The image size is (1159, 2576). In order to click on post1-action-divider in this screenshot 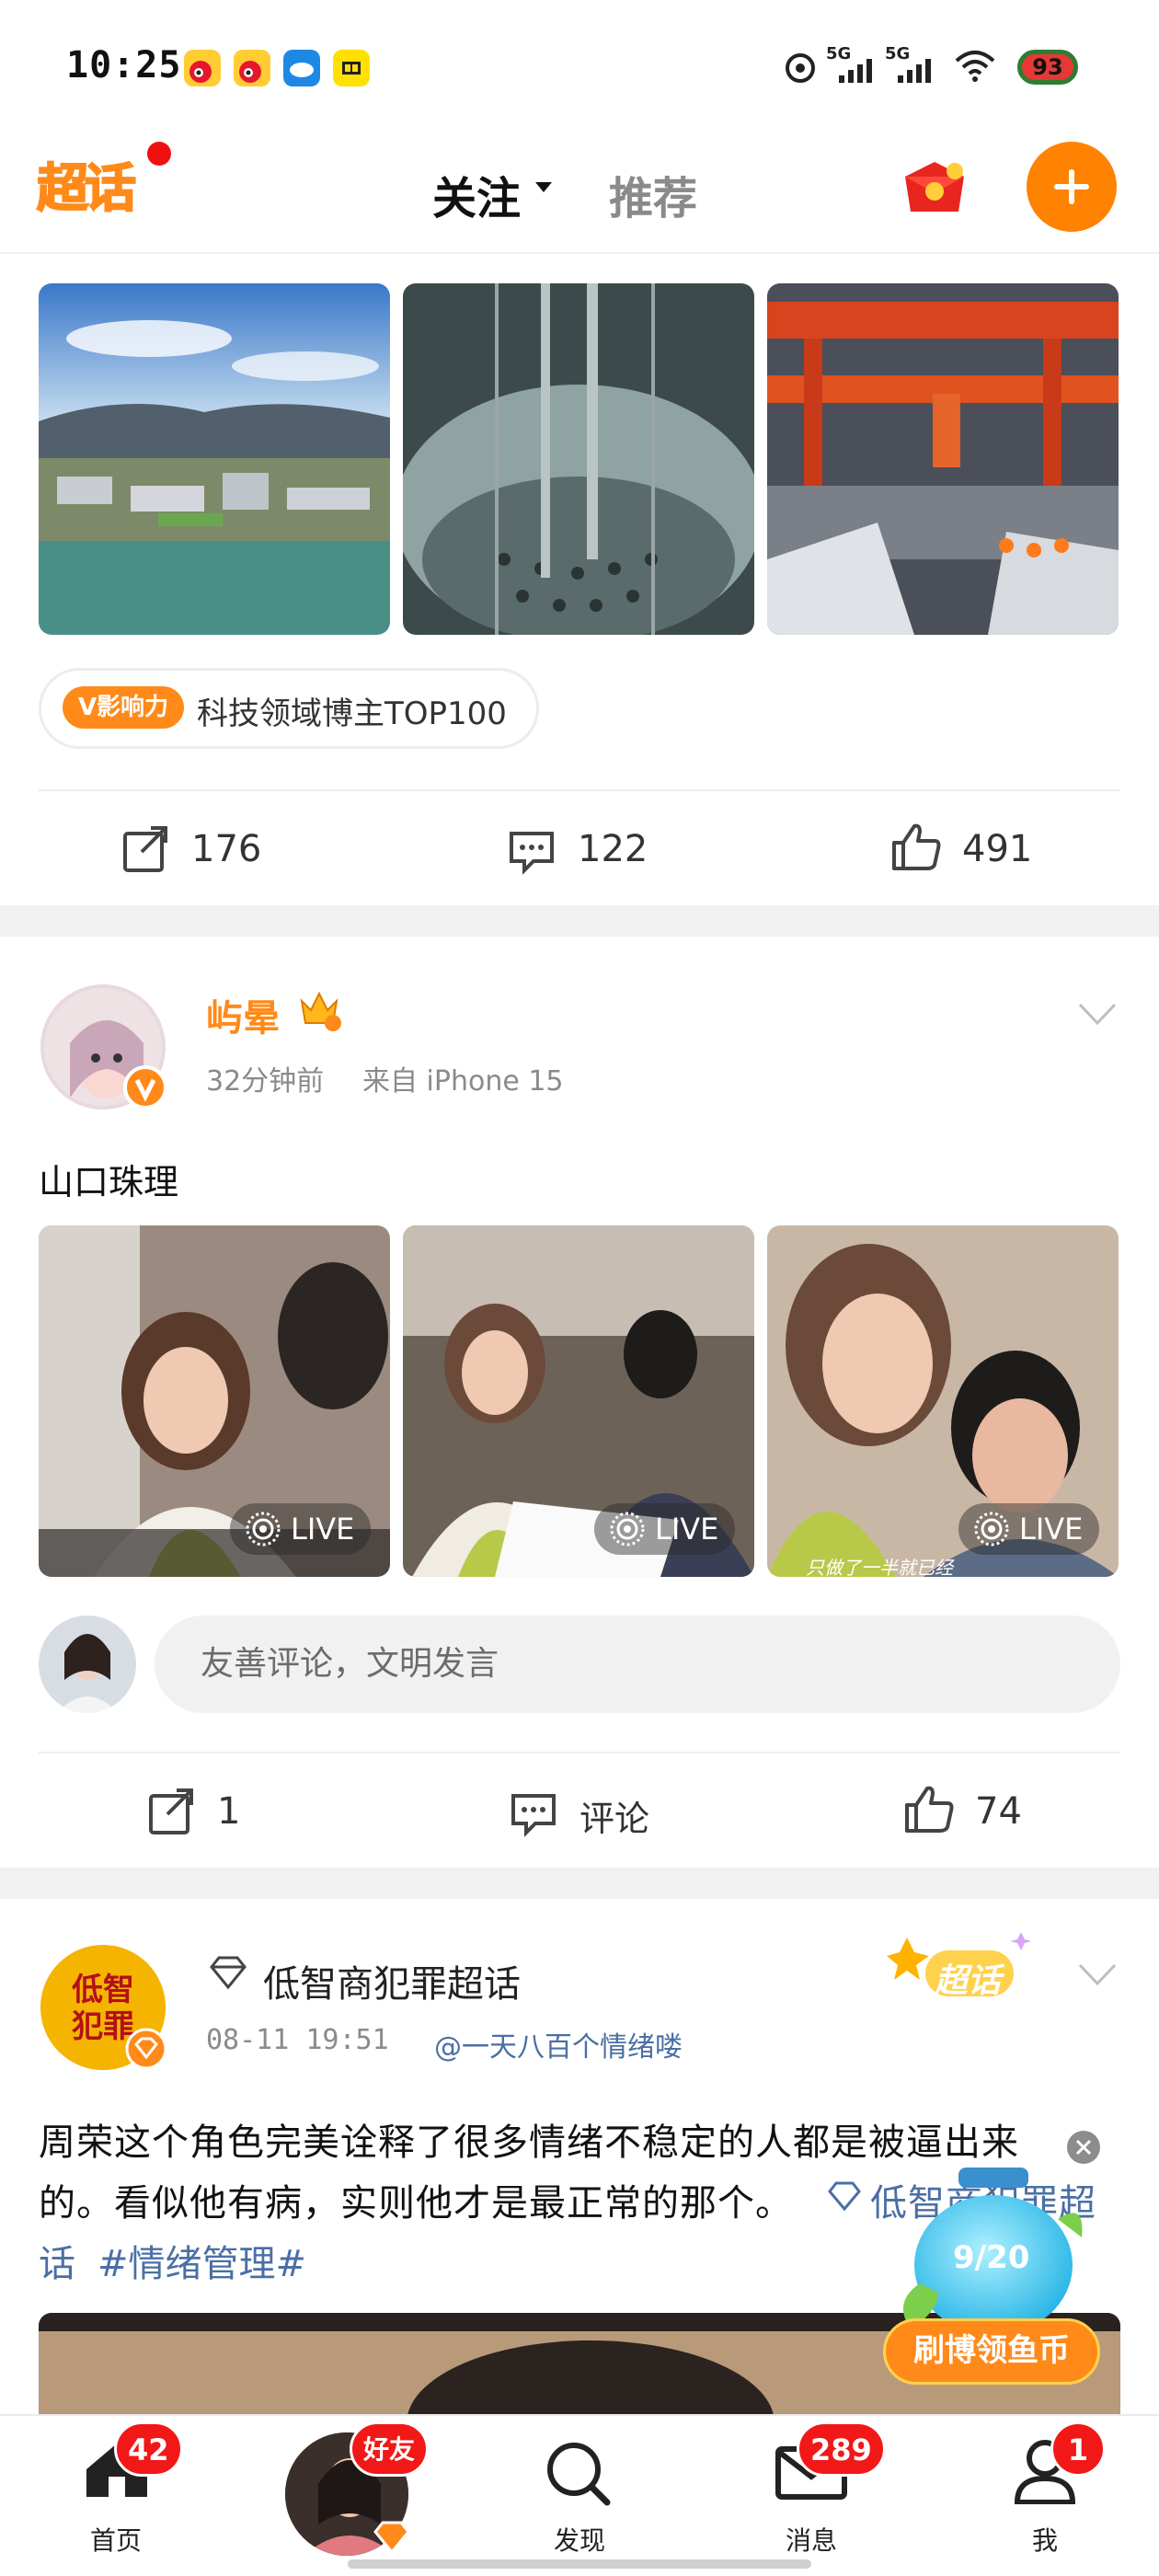, I will do `click(579, 790)`.